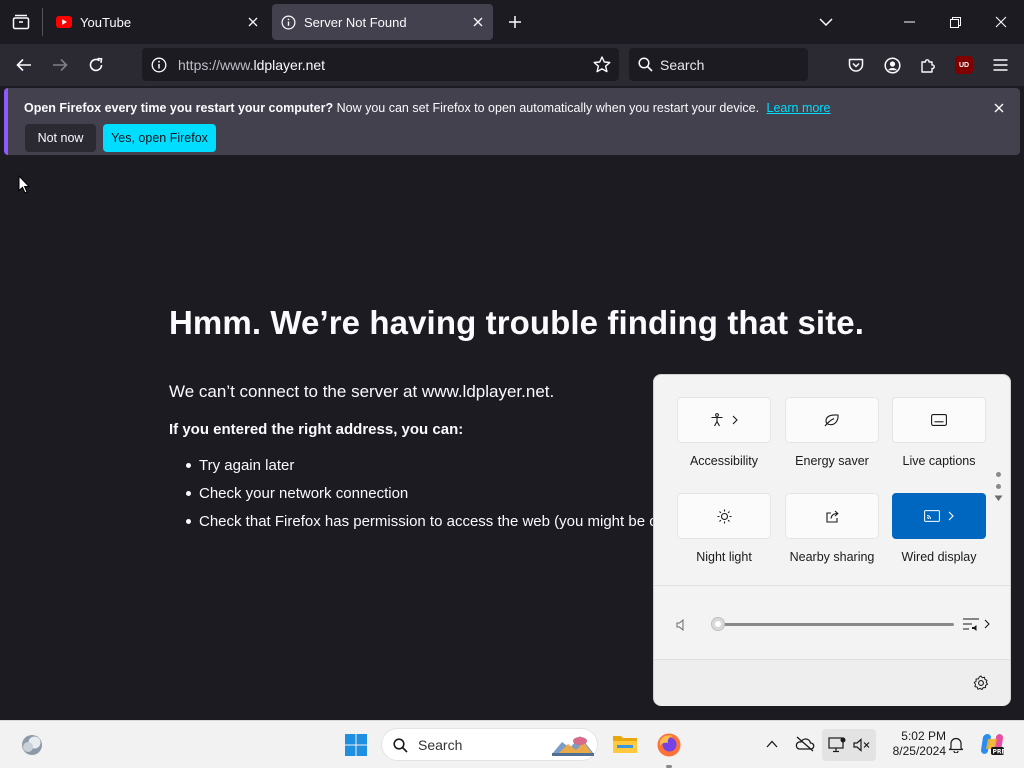 The image size is (1024, 768). I want to click on close-window-button, so click(1001, 22).